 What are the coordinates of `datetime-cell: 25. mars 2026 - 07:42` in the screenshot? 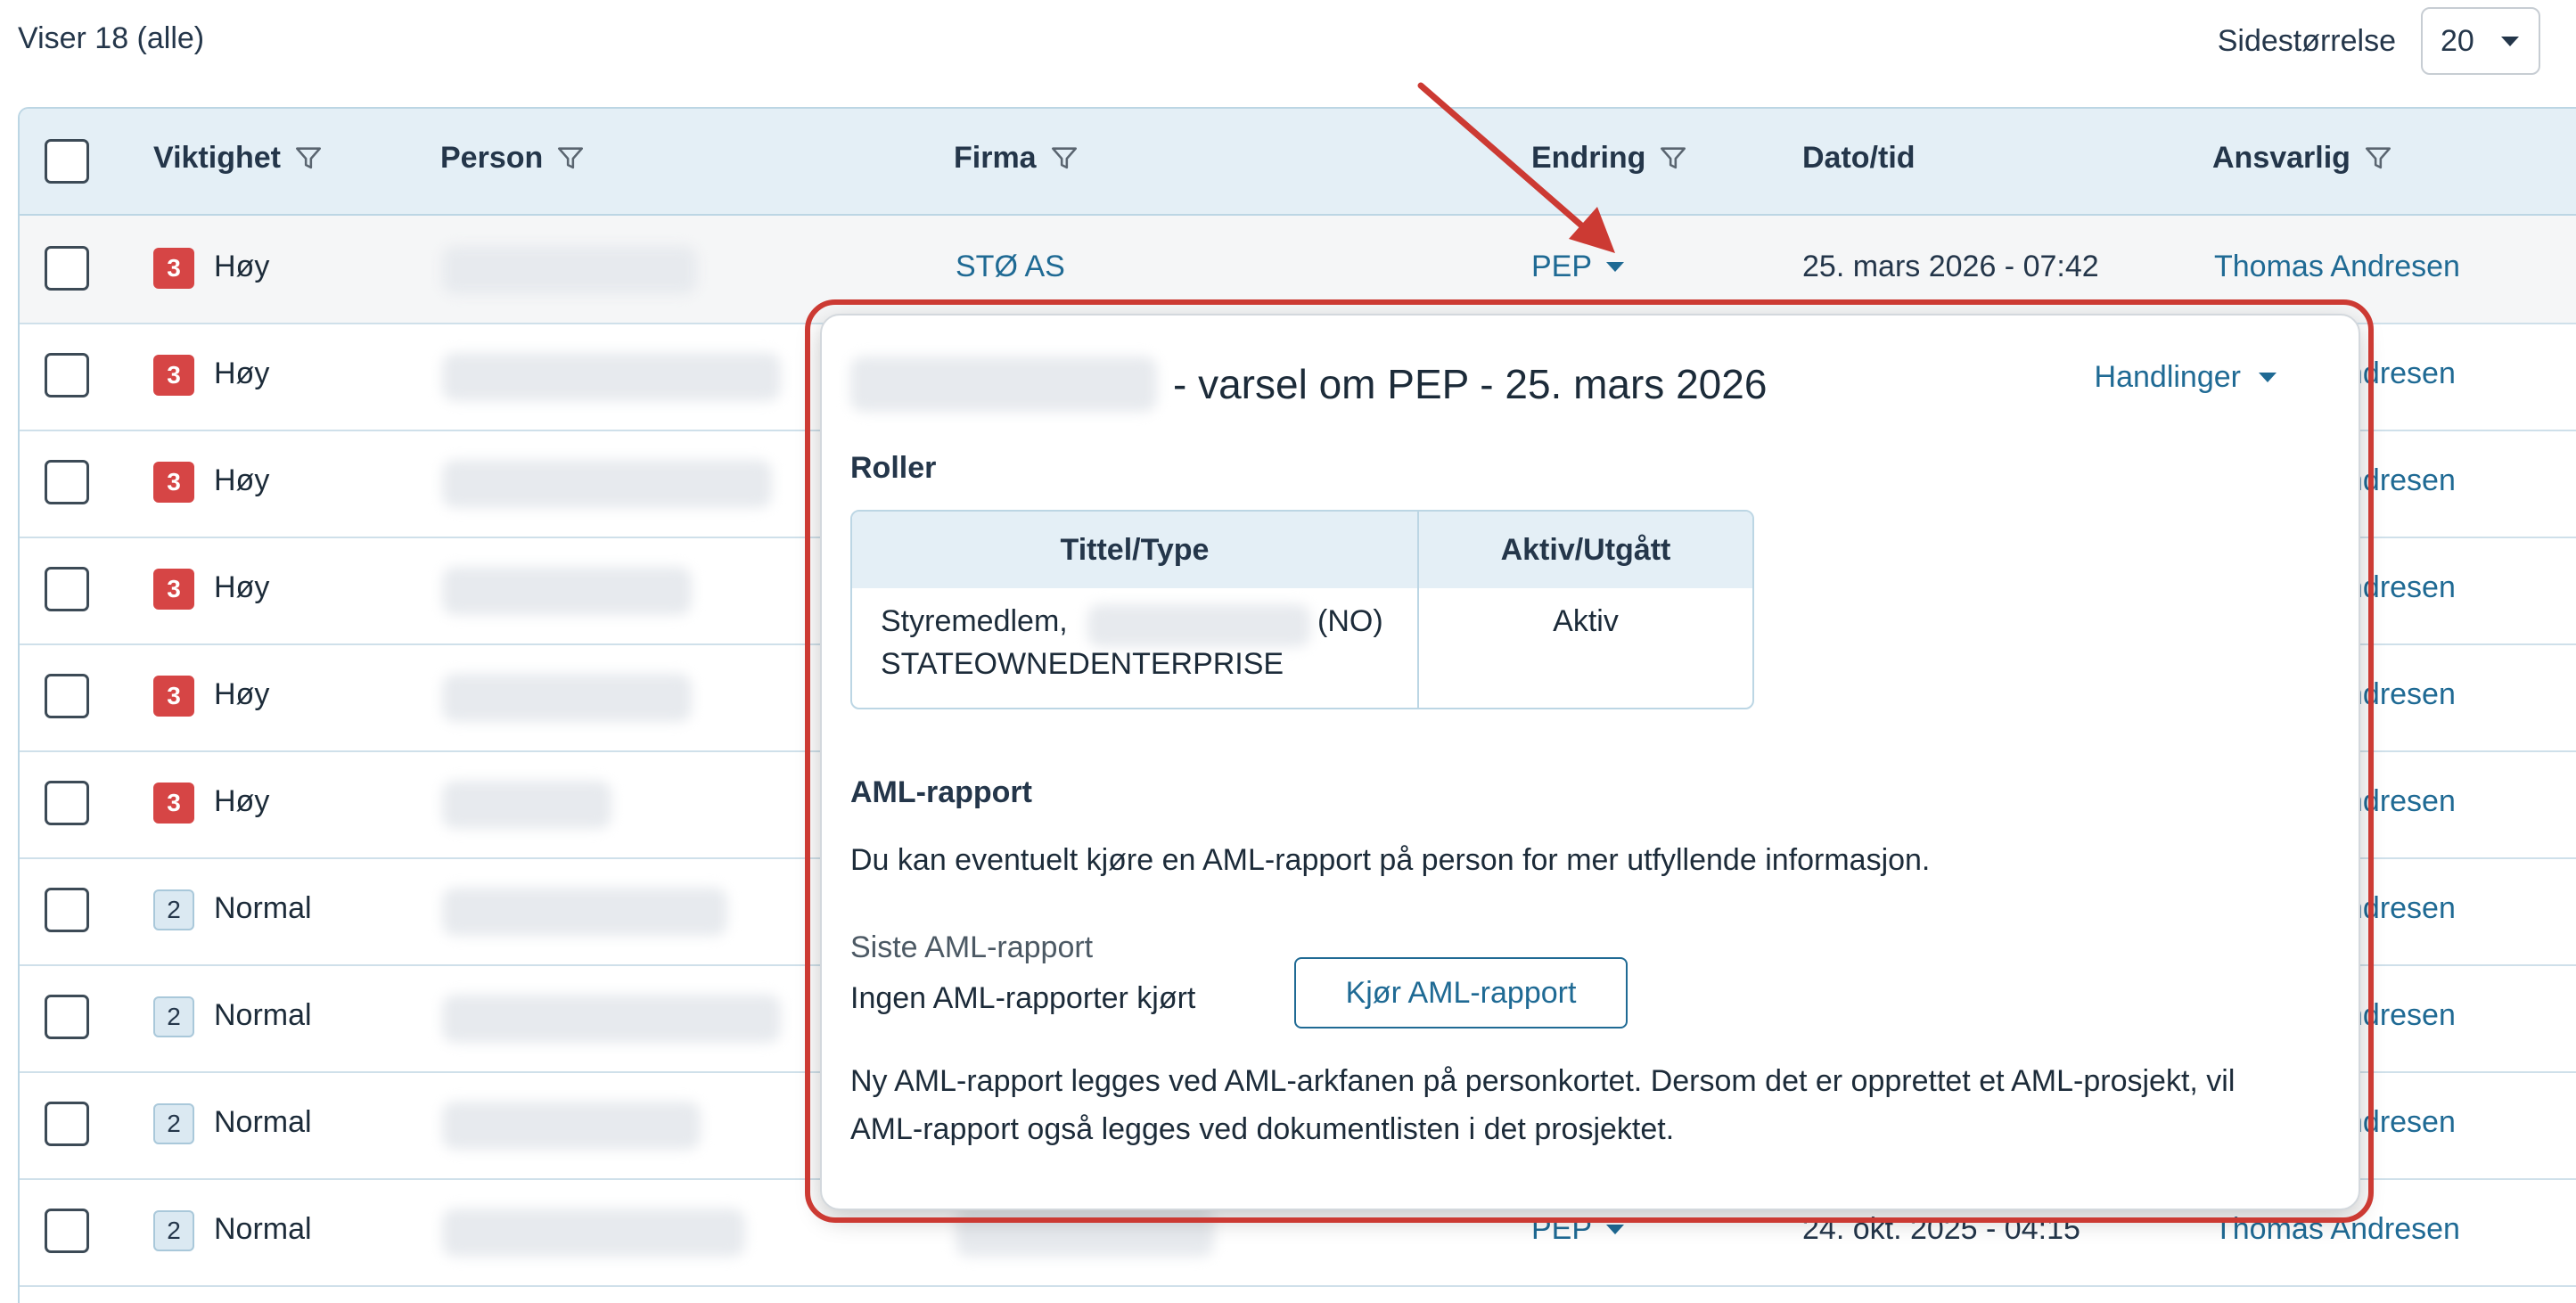 It's located at (1951, 266).